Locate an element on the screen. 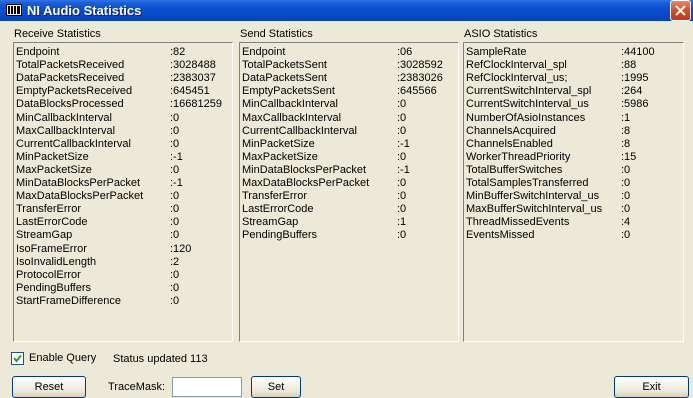  stat-row: StartFrameDifference :0 is located at coordinates (121, 301).